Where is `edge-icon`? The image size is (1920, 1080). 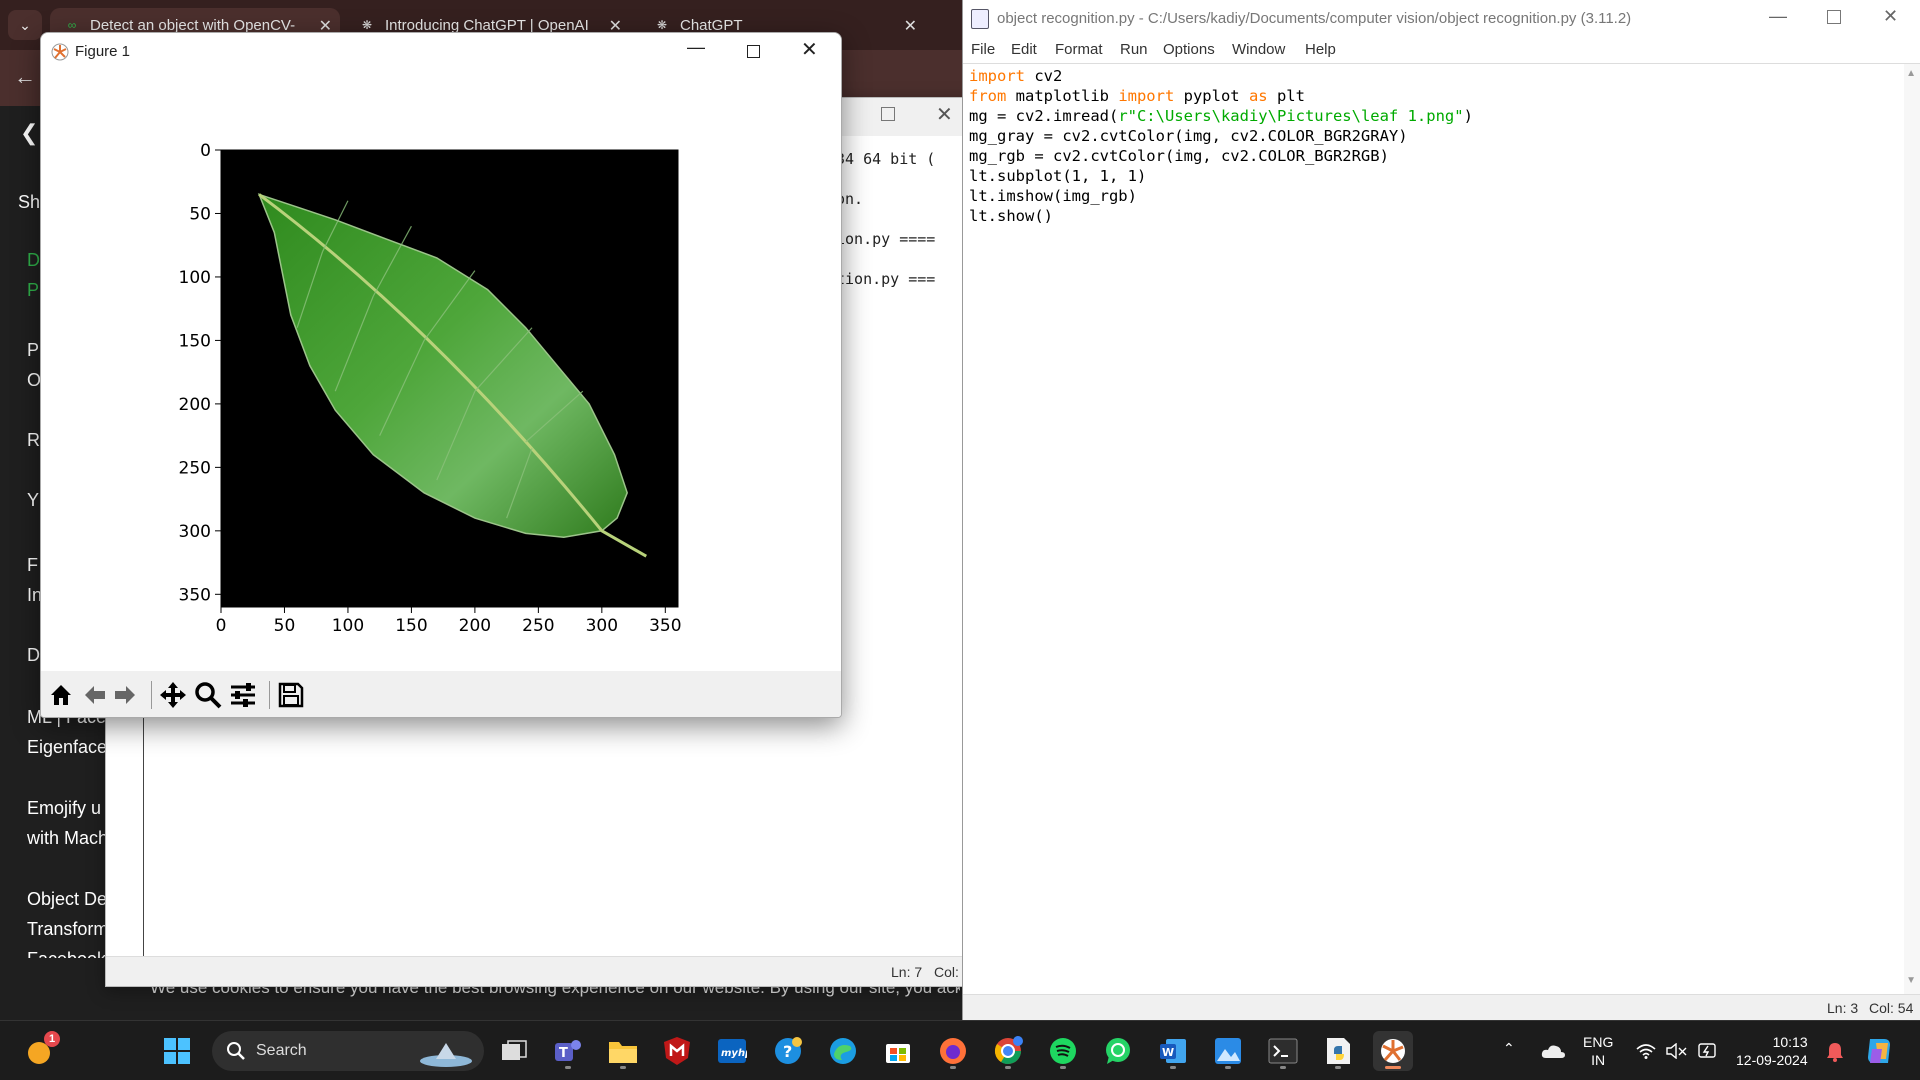
edge-icon is located at coordinates (843, 1051).